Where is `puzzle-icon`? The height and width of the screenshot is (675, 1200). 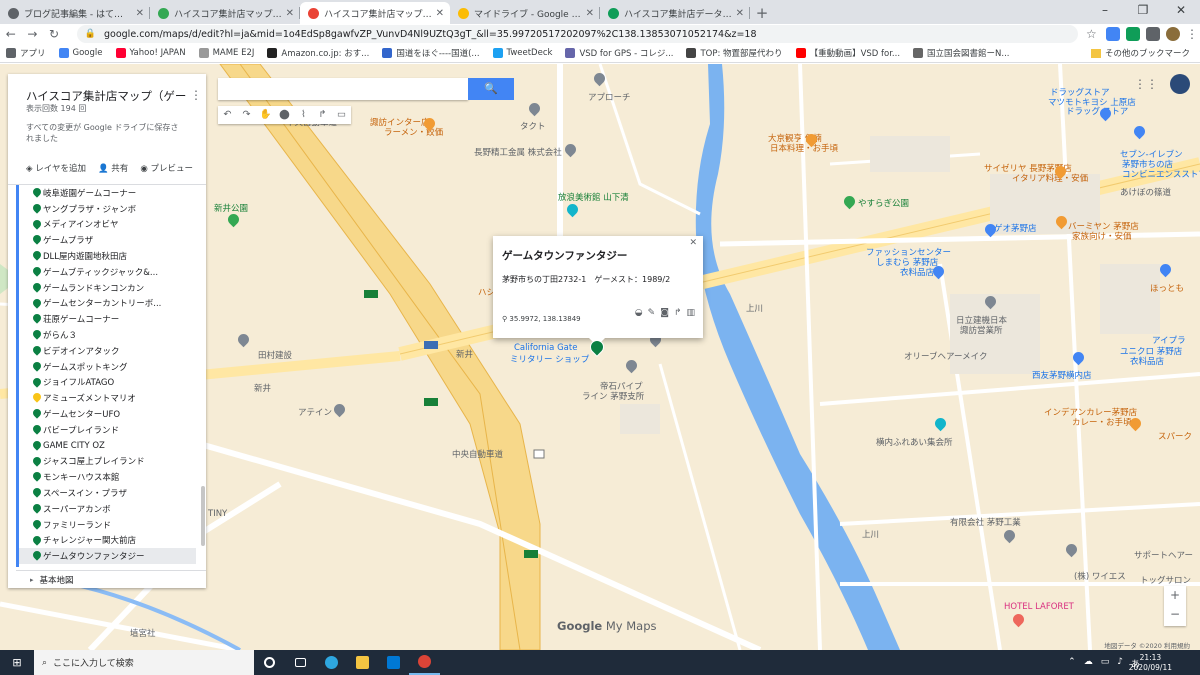
puzzle-icon is located at coordinates (1153, 34).